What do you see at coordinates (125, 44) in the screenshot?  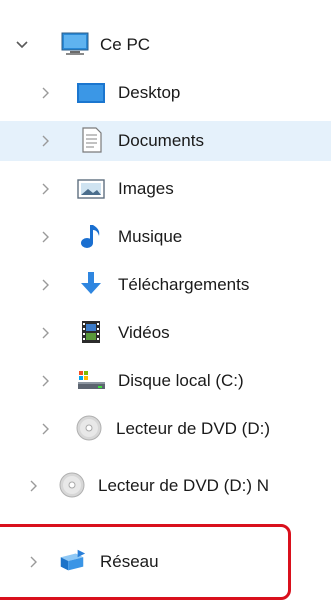 I see `tree-item-label: Ce PC` at bounding box center [125, 44].